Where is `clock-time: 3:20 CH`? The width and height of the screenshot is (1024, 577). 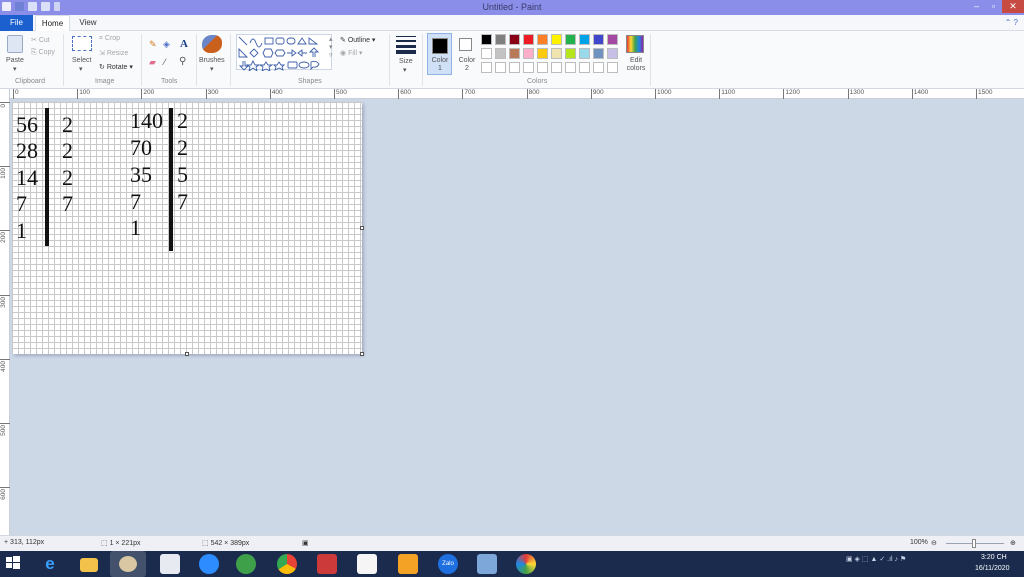
clock-time: 3:20 CH is located at coordinates (994, 557).